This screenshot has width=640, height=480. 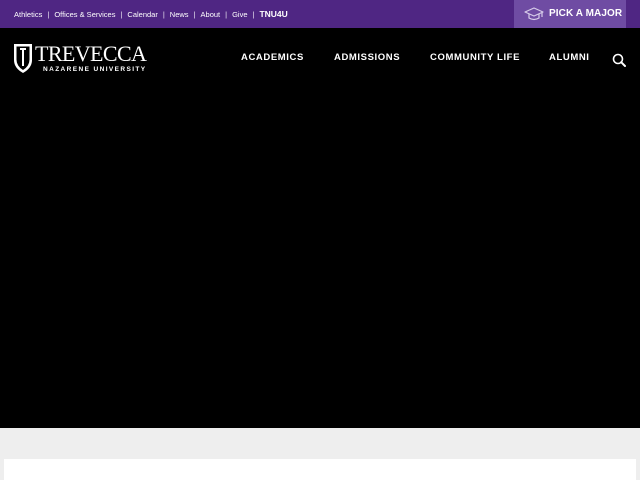 What do you see at coordinates (534, 14) in the screenshot?
I see `graduation-cap-icon` at bounding box center [534, 14].